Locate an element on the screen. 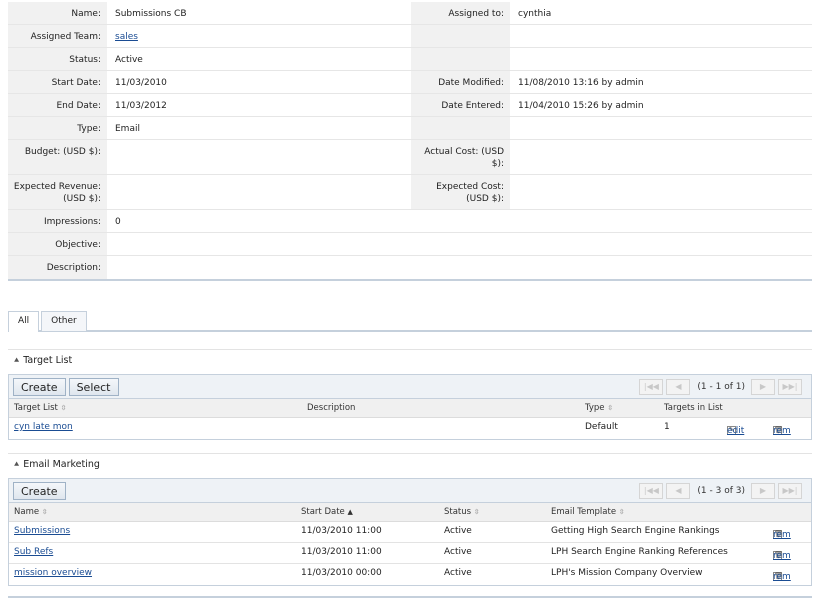 The image size is (820, 600). email-template: Getting High Search Engine Rankings is located at coordinates (635, 531).